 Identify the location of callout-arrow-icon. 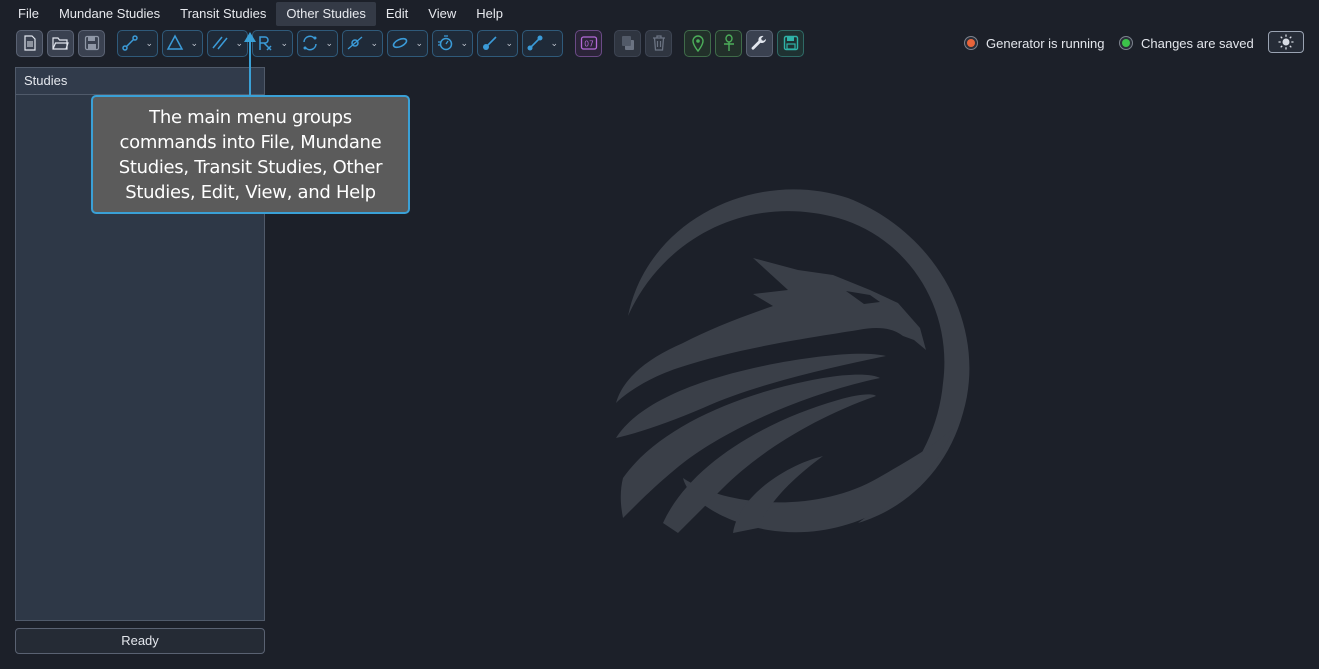
(250, 37).